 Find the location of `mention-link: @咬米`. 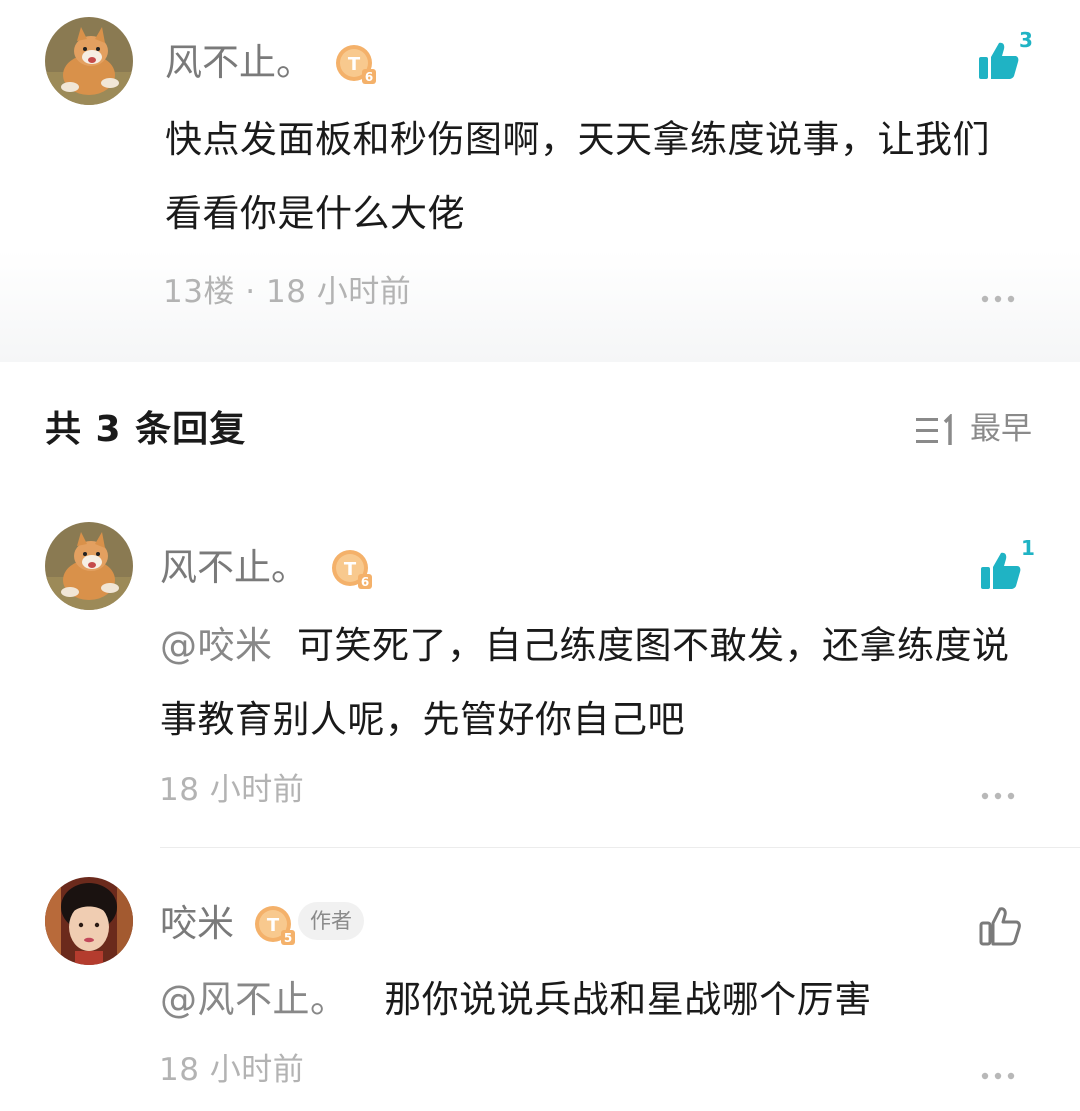

mention-link: @咬米 is located at coordinates (216, 645).